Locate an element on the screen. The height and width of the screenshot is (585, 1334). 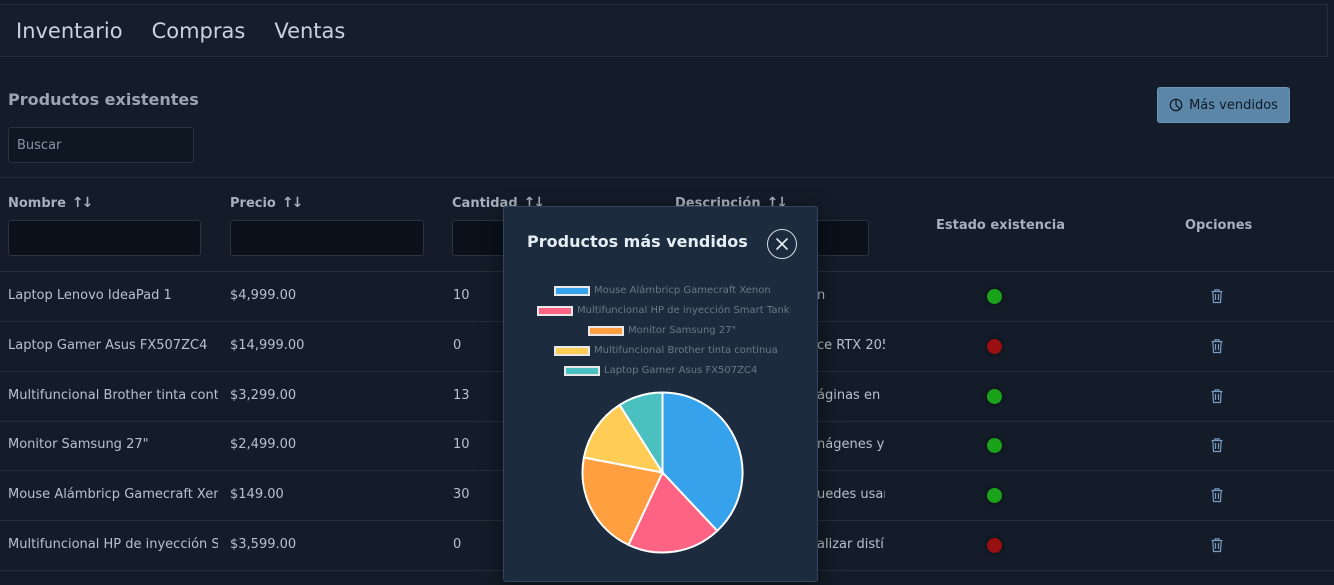
nav-ventas: Ventas is located at coordinates (309, 31).